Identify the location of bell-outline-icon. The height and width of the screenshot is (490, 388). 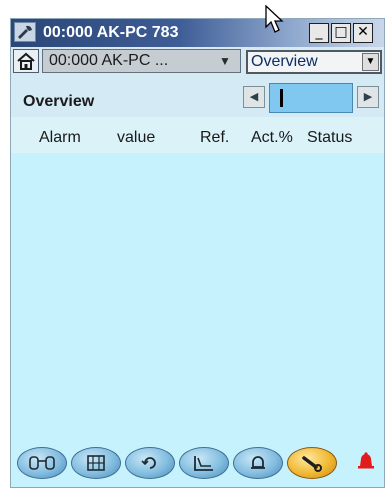
(258, 462).